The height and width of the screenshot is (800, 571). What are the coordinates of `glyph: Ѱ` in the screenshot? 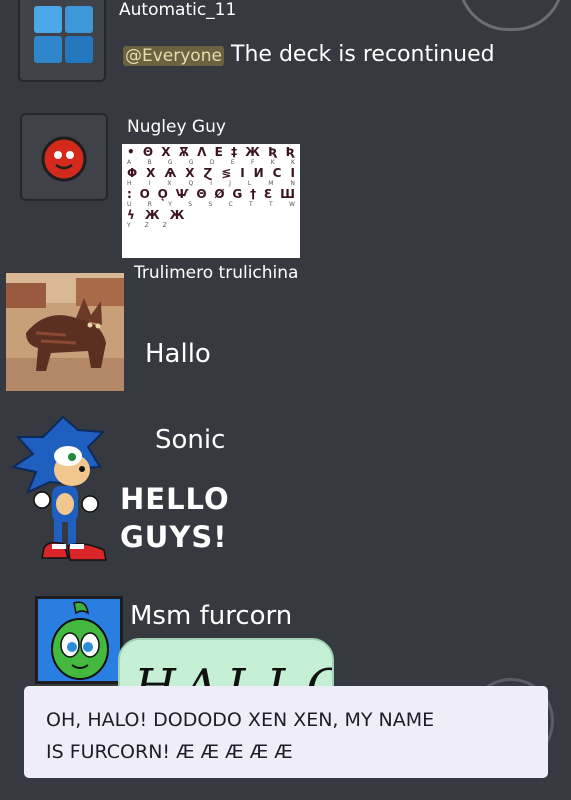 It's located at (182, 194).